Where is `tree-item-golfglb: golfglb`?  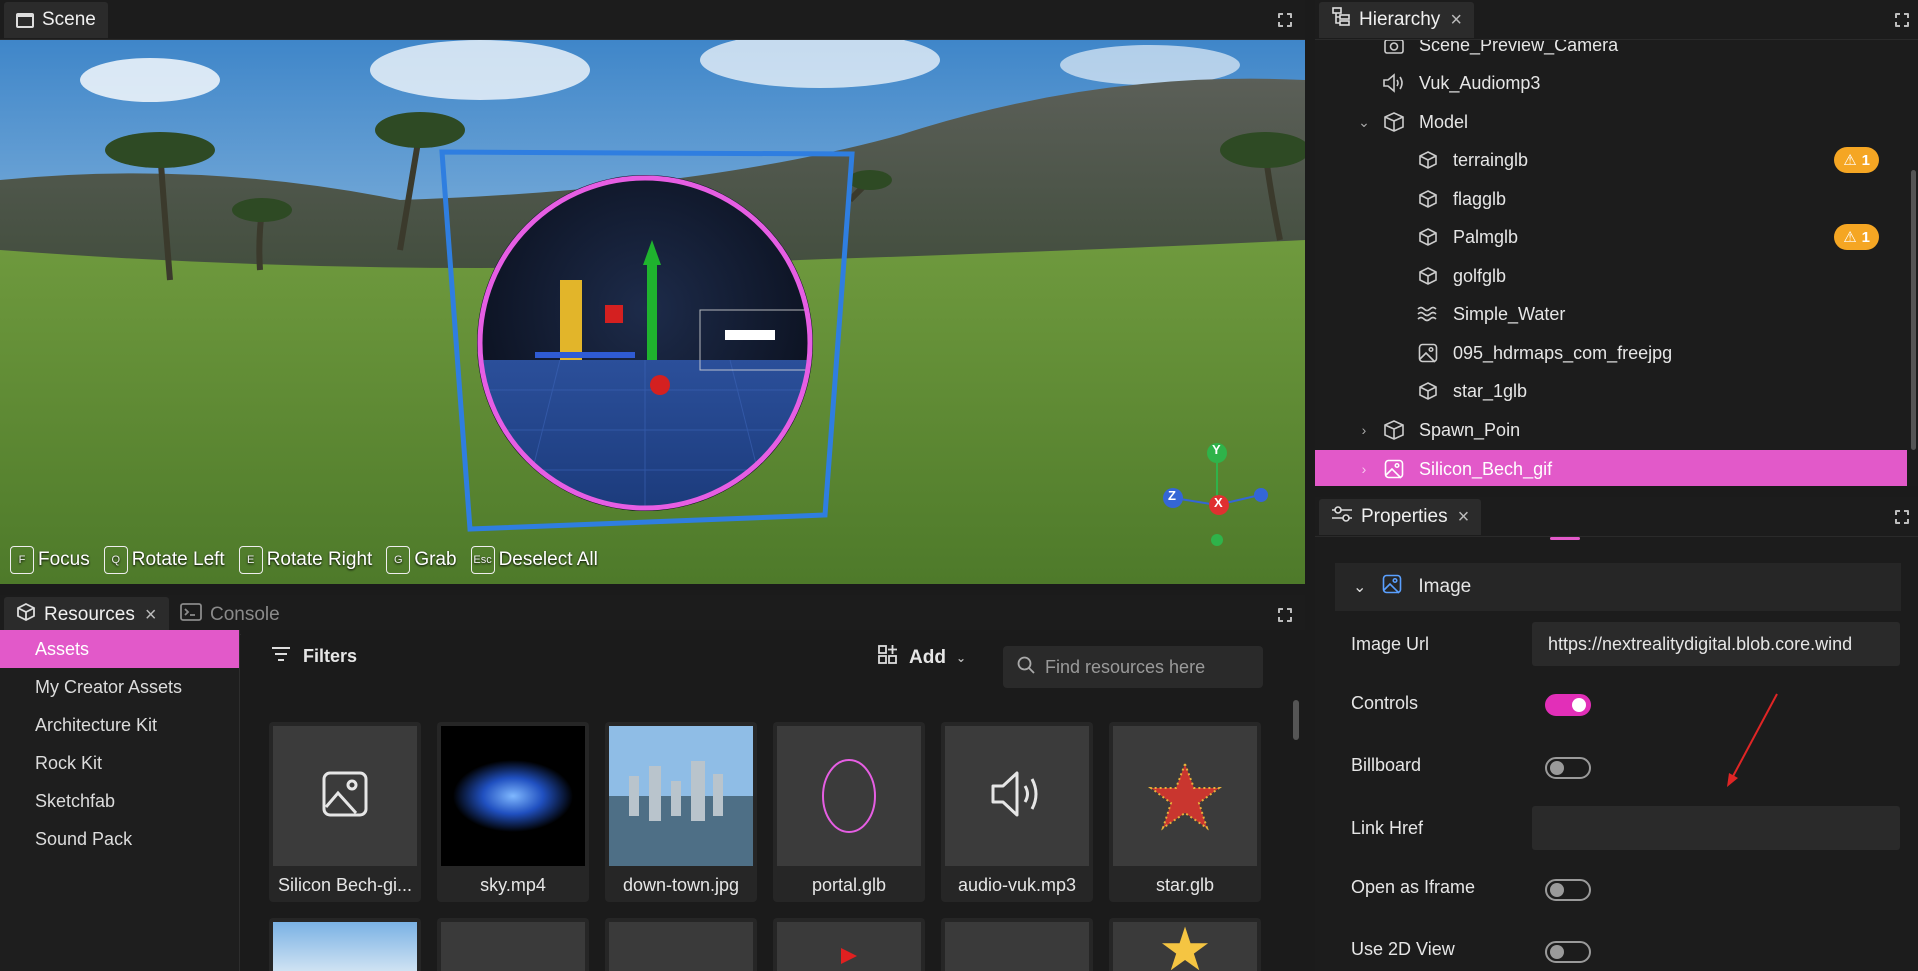 tree-item-golfglb: golfglb is located at coordinates (1611, 276).